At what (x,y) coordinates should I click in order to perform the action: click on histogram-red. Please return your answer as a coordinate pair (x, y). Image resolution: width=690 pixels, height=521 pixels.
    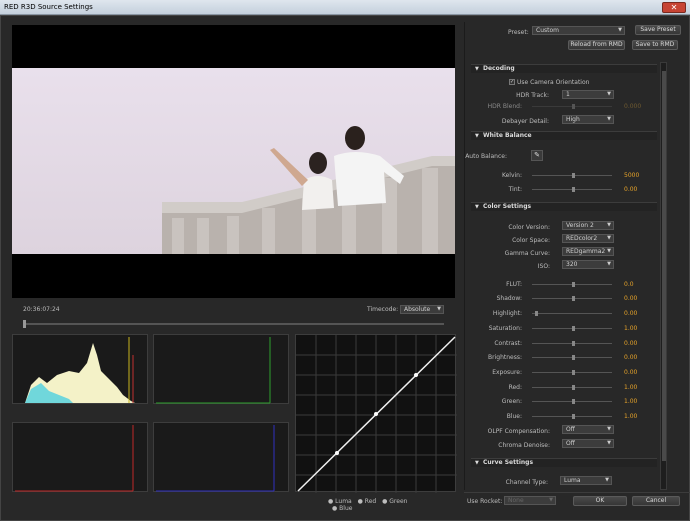
    Looking at the image, I should click on (80, 457).